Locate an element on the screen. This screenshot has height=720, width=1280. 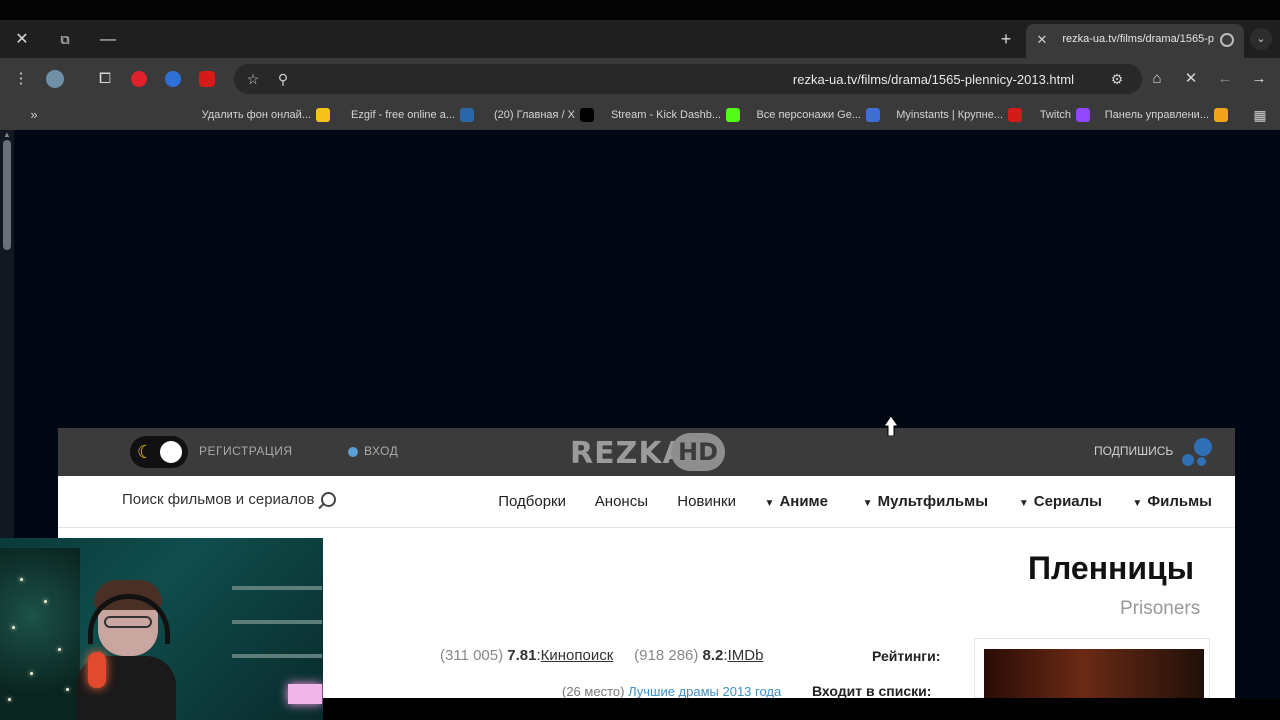
webcam-overlay is located at coordinates (161, 629).